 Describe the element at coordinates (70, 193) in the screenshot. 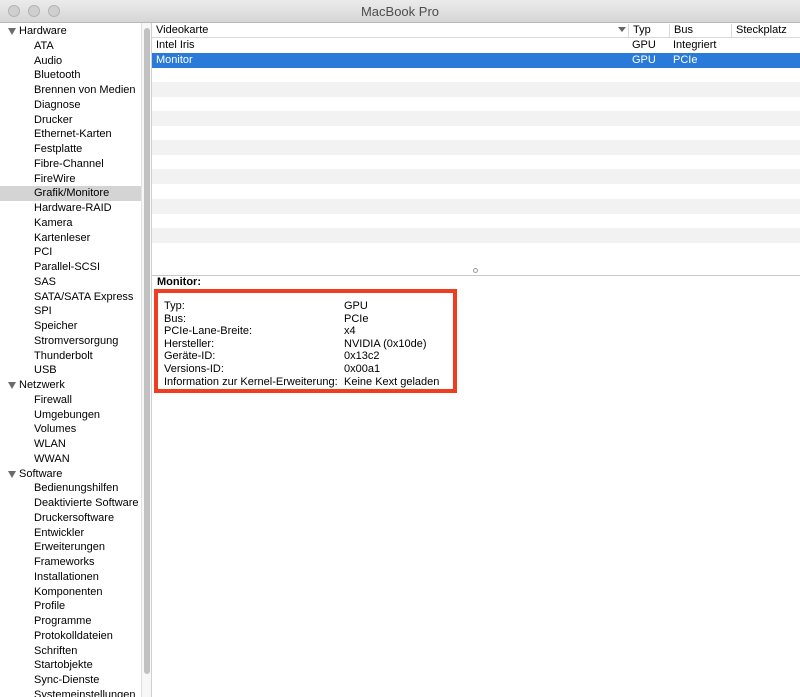

I see `sidebar-item-grafik-monitore: Grafik/Monitore` at that location.